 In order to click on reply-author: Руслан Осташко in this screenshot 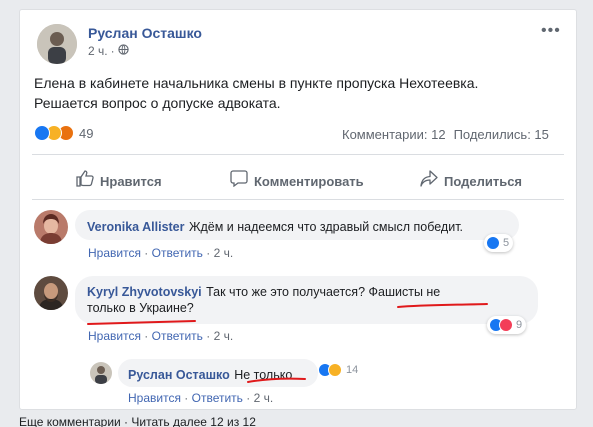, I will do `click(179, 375)`.